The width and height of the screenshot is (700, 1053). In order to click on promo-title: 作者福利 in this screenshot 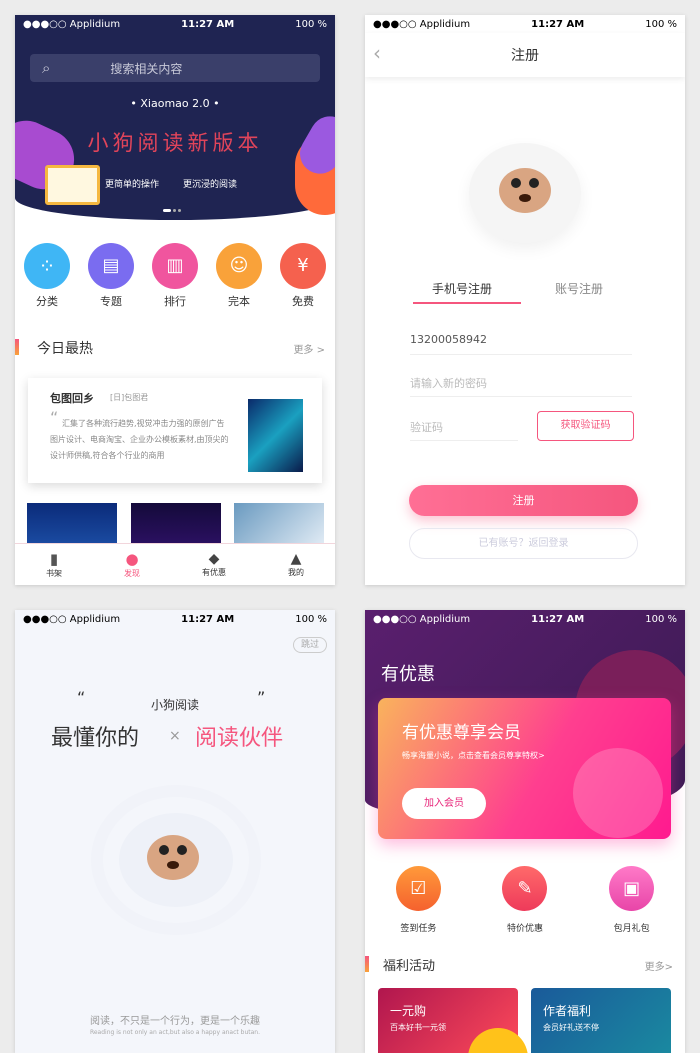, I will do `click(567, 1011)`.